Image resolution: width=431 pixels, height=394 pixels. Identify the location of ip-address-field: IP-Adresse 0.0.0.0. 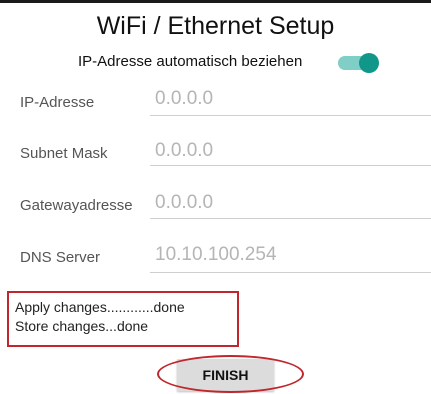
(215, 102).